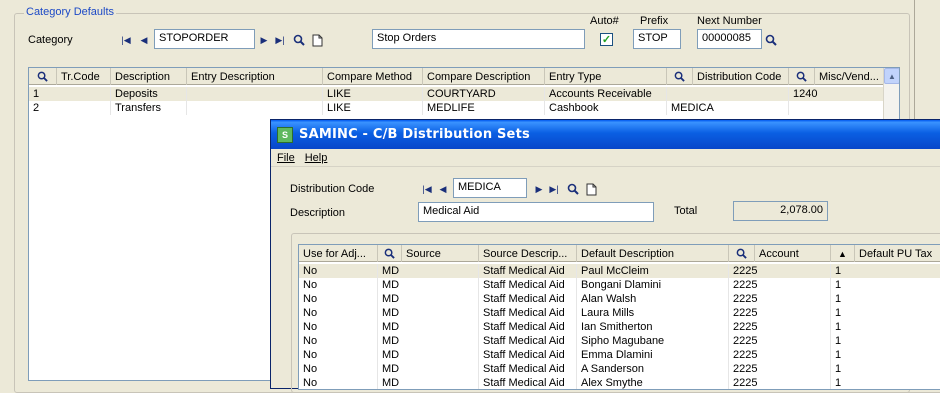  What do you see at coordinates (84, 76) in the screenshot?
I see `column-header-tr-code: Tr.Code` at bounding box center [84, 76].